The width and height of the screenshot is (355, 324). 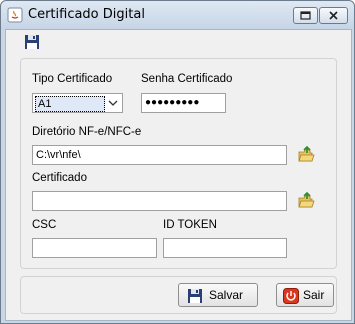 I want to click on salvar-label: Salvar, so click(x=226, y=295).